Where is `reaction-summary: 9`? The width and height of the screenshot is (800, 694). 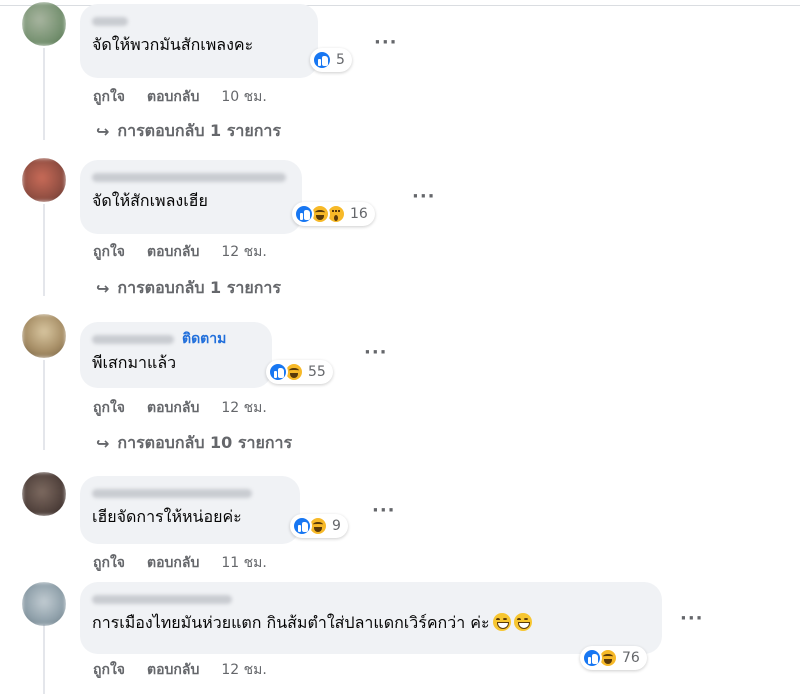 reaction-summary: 9 is located at coordinates (319, 526).